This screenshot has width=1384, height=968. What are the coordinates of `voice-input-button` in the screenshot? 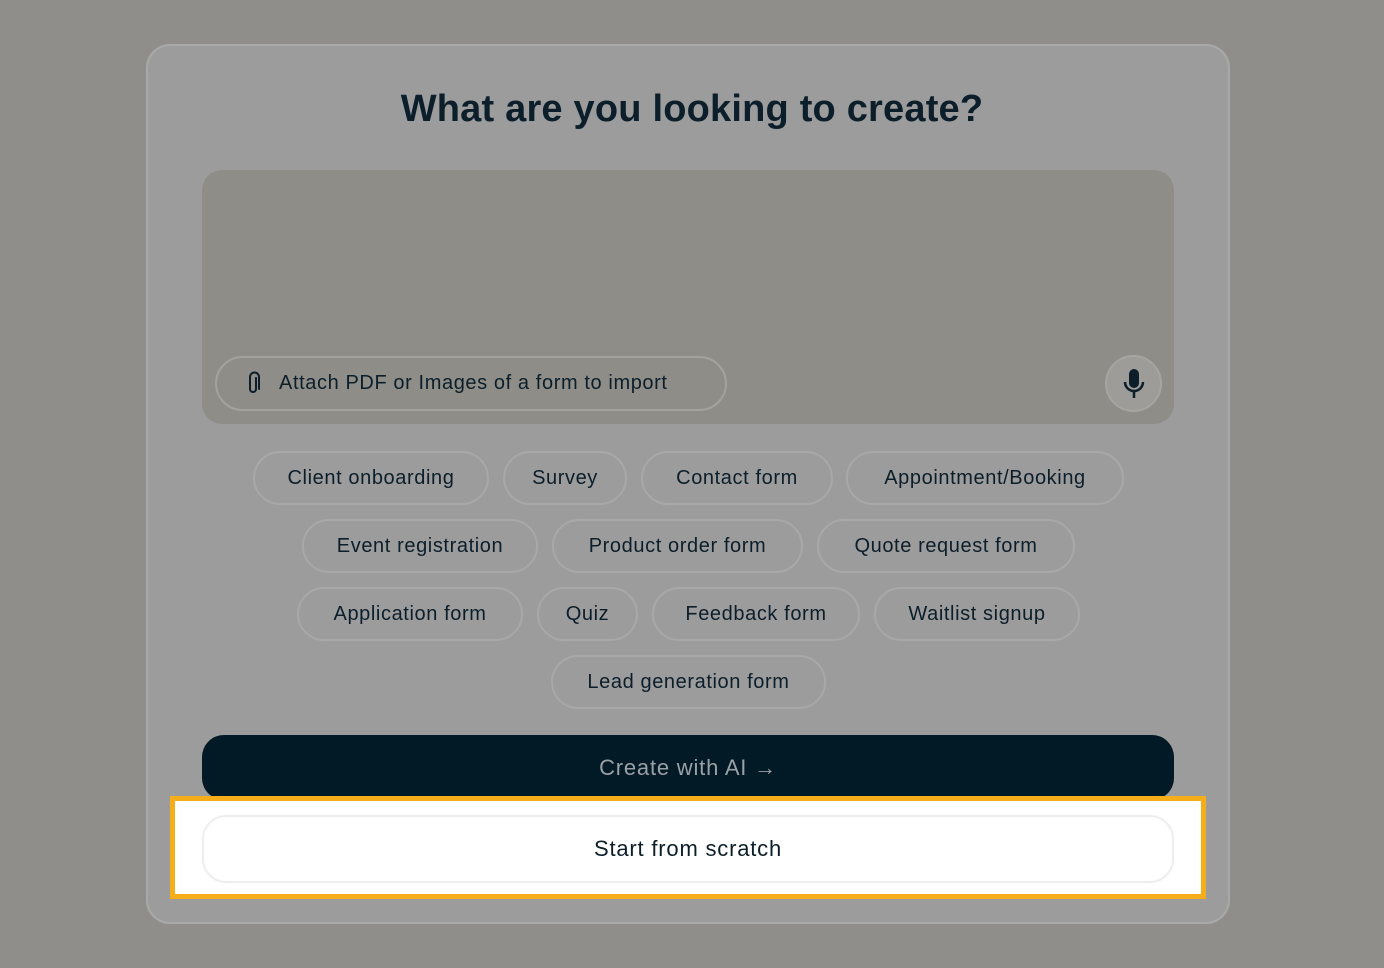 It's located at (1133, 383).